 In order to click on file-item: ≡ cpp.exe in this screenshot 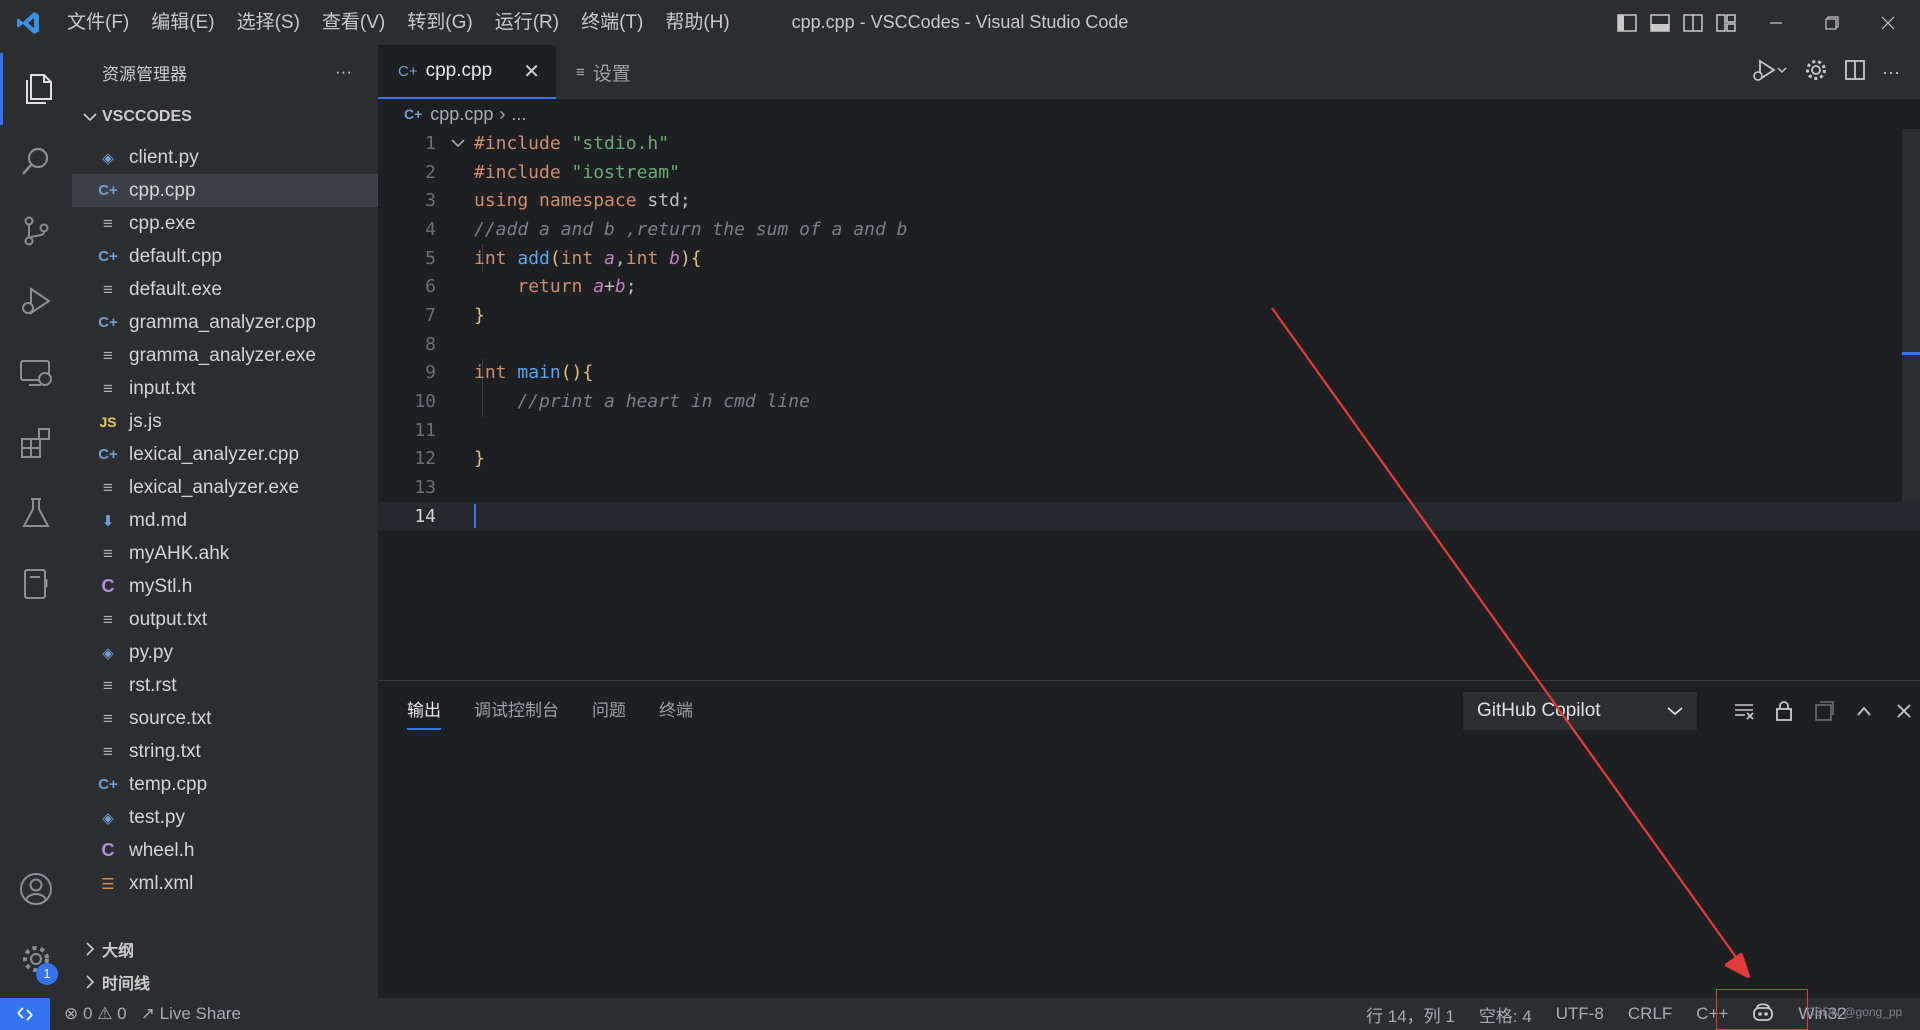, I will do `click(225, 223)`.